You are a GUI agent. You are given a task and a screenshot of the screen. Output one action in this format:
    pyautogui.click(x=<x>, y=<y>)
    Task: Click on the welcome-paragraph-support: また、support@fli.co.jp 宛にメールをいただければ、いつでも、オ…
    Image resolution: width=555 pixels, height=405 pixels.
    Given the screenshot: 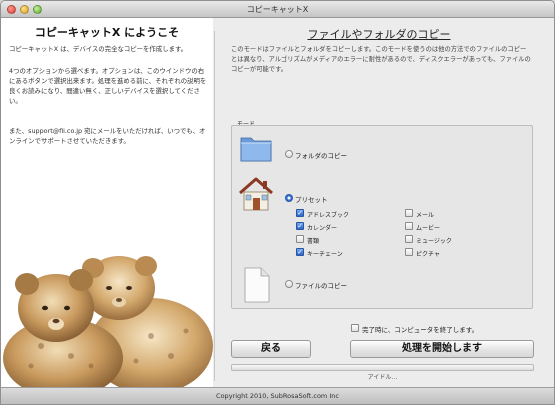 What is the action you would take?
    pyautogui.click(x=107, y=136)
    